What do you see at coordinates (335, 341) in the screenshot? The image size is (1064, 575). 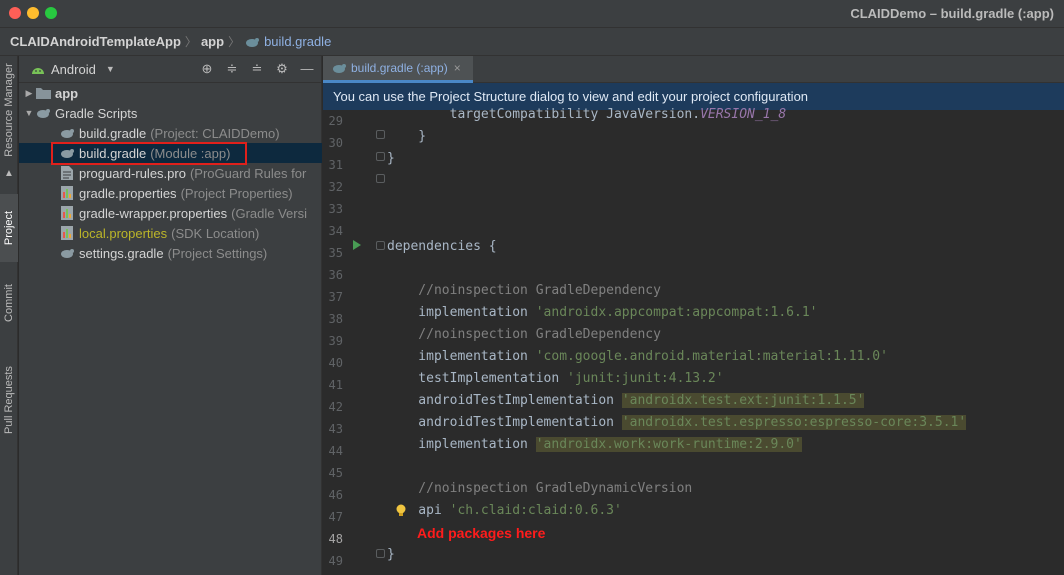 I see `line-number: 39` at bounding box center [335, 341].